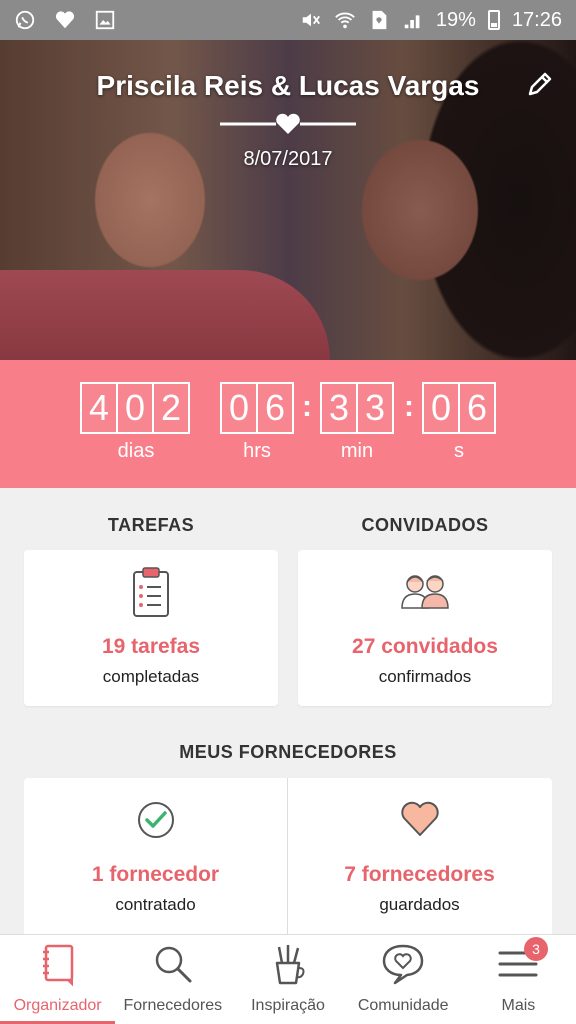 The width and height of the screenshot is (576, 1024). What do you see at coordinates (345, 20) in the screenshot?
I see `wifi-icon` at bounding box center [345, 20].